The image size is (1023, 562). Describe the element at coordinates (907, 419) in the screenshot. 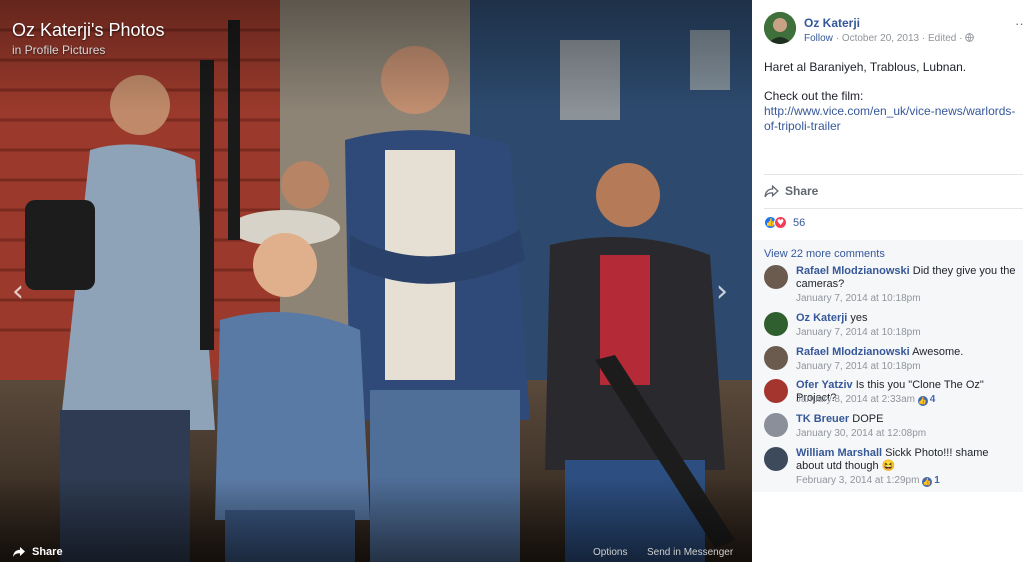

I see `comment-text: TK Breuer DOPE` at that location.